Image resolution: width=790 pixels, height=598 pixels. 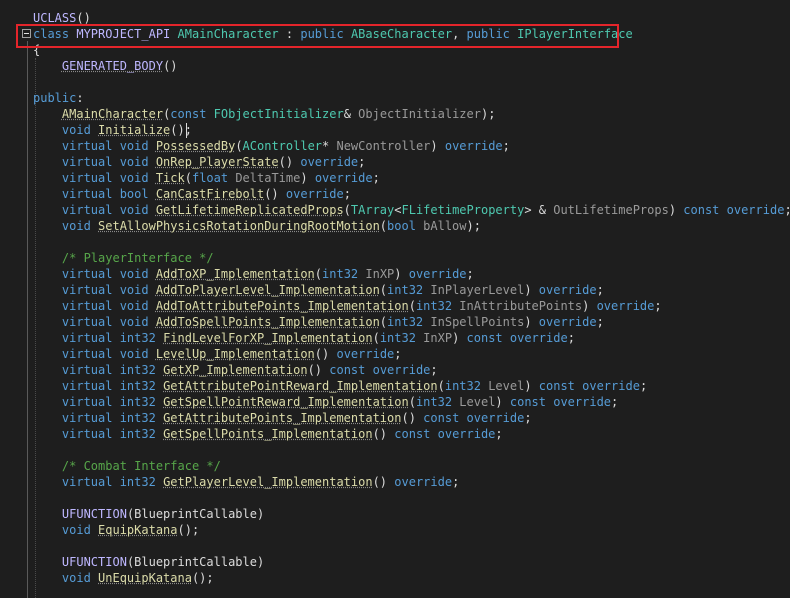 What do you see at coordinates (398, 210) in the screenshot?
I see `code-token: <` at bounding box center [398, 210].